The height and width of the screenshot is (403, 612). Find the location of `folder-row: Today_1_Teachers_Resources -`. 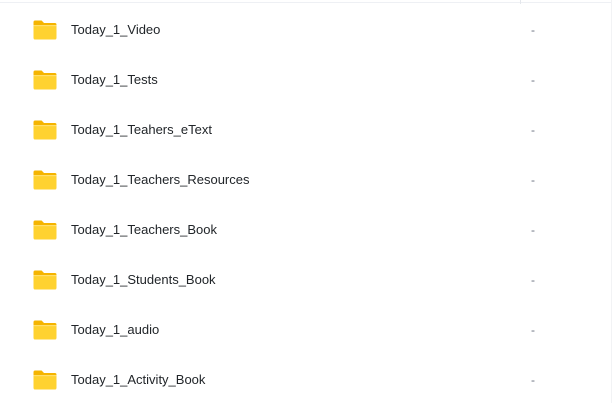

folder-row: Today_1_Teachers_Resources - is located at coordinates (306, 179).